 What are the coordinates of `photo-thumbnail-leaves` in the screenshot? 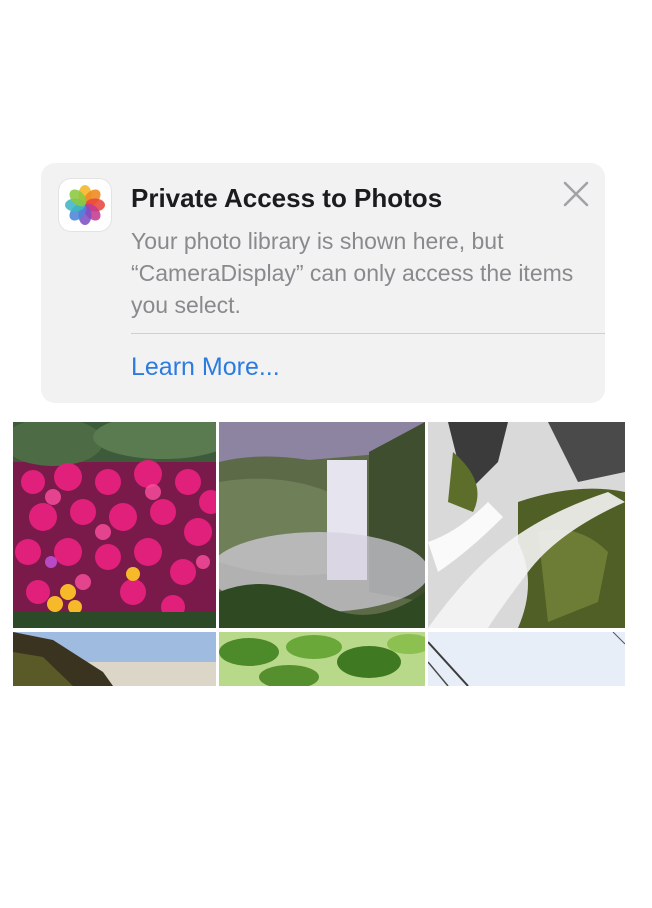 It's located at (322, 659).